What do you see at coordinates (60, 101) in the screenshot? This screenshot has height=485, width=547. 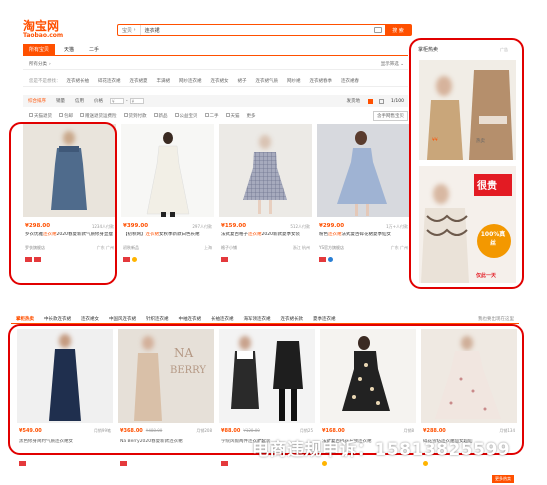 I see `sort-sales: 销量` at bounding box center [60, 101].